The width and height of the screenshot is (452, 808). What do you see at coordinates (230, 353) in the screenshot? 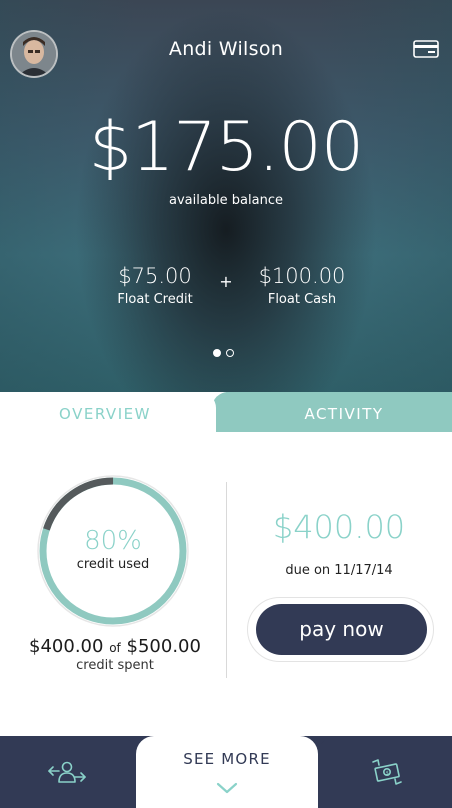
I see `page-dot` at bounding box center [230, 353].